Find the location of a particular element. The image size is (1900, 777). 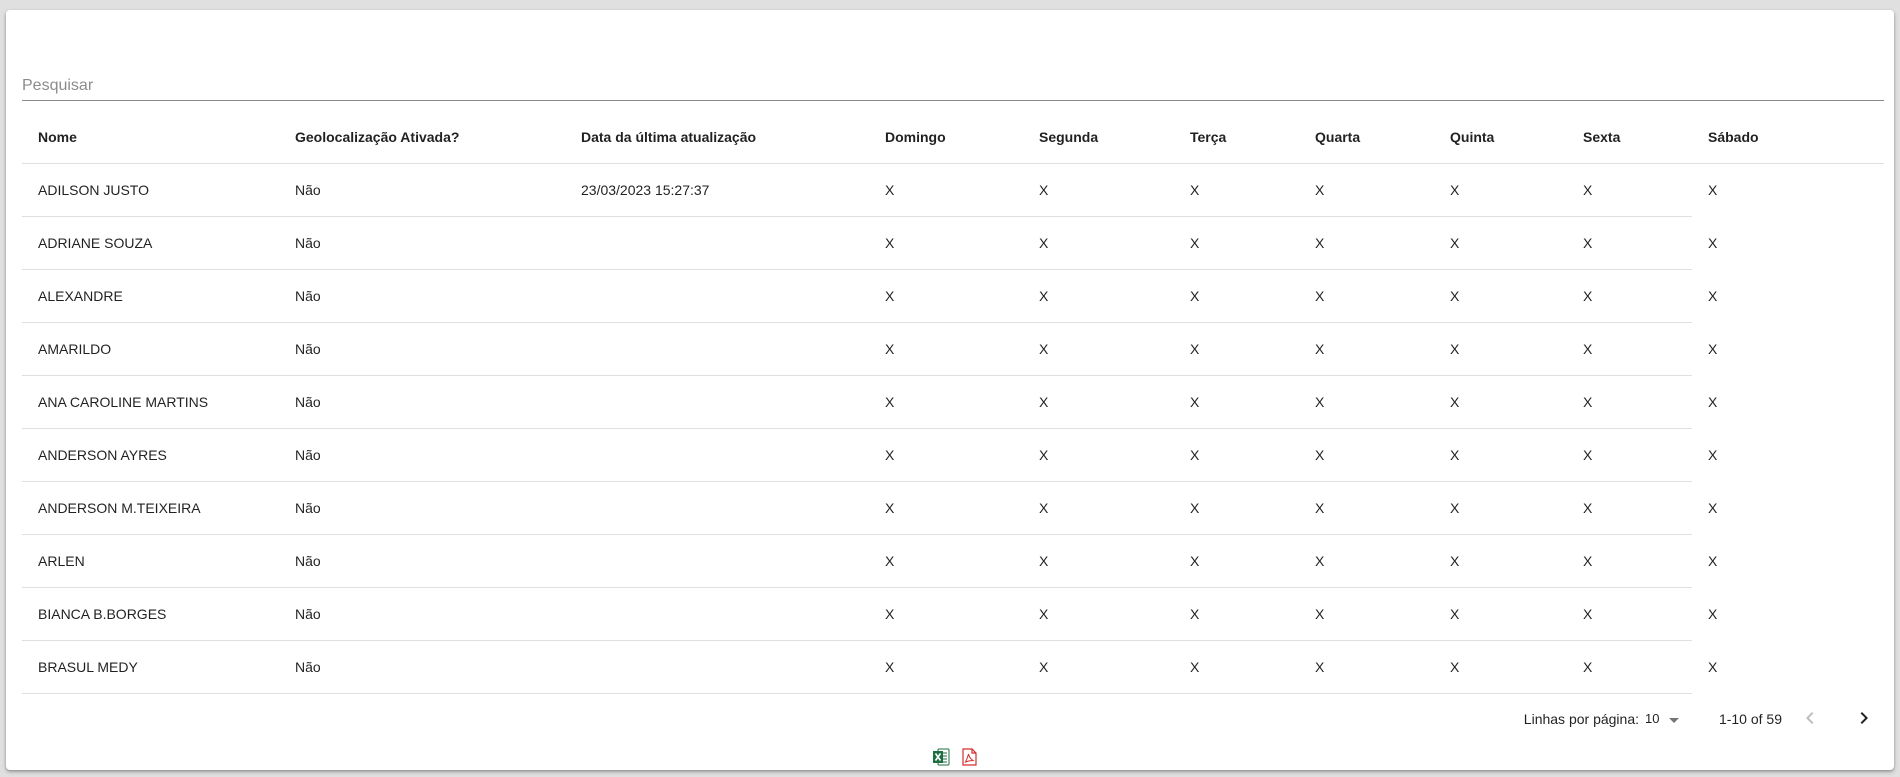

column-header-terca: Terça is located at coordinates (1236, 137).